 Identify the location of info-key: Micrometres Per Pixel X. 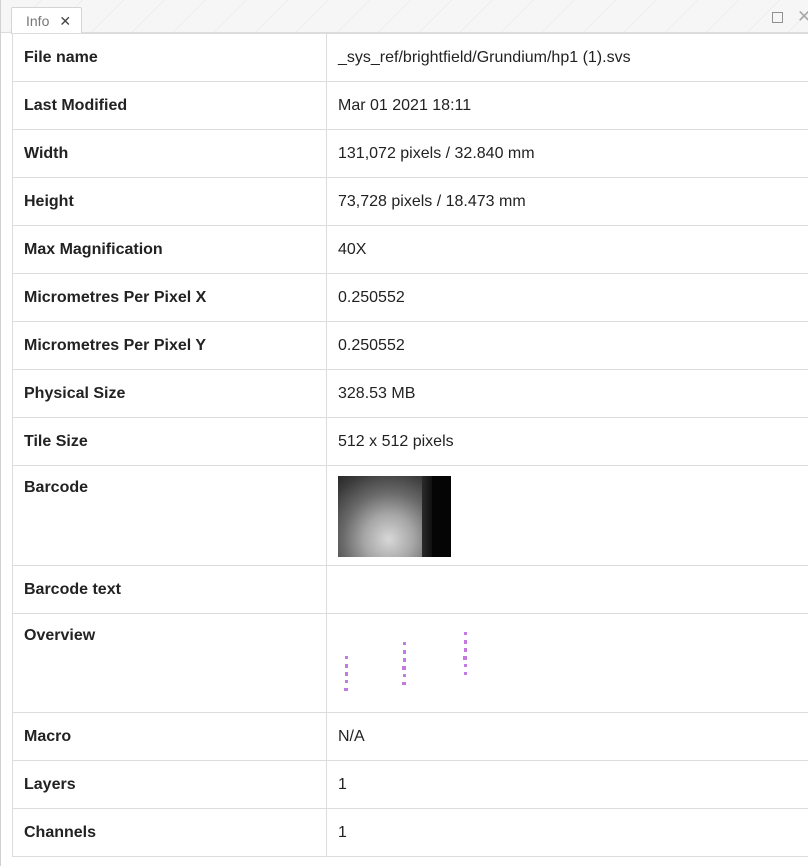
(169, 297).